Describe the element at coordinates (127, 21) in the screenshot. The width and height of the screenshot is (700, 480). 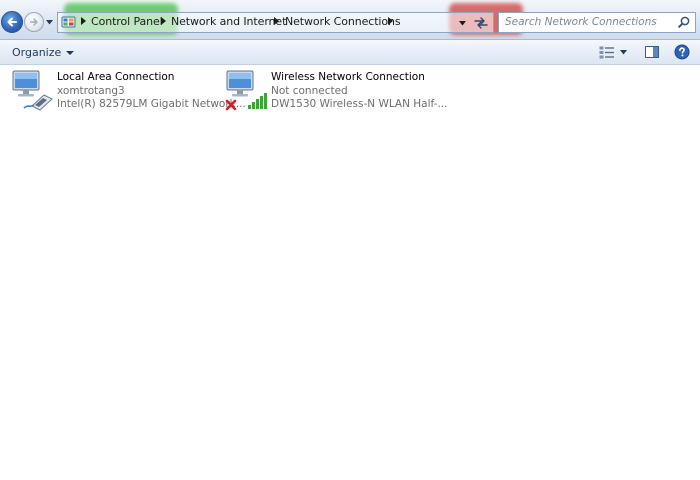
I see `breadcrumb-control-panel: Control Panel` at that location.